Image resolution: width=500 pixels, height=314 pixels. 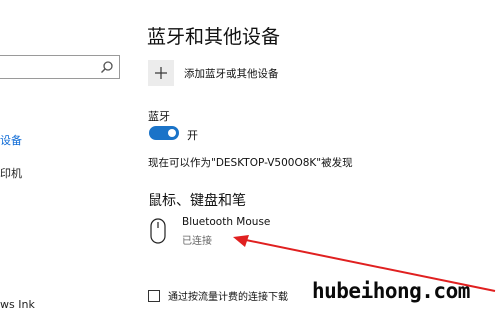 What do you see at coordinates (231, 73) in the screenshot?
I see `add-device-label: 添加蓝牙或其他设备` at bounding box center [231, 73].